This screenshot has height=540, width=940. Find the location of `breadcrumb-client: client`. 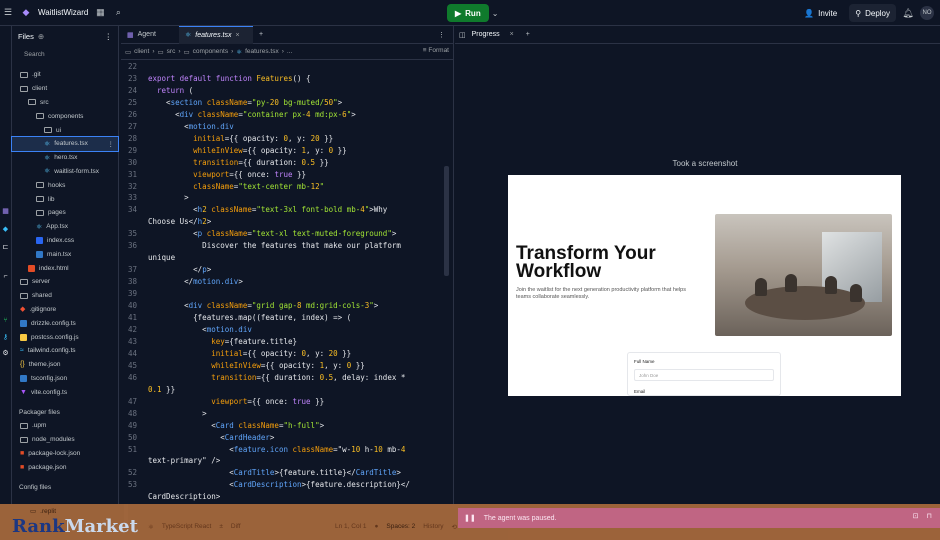

breadcrumb-client: client is located at coordinates (141, 51).